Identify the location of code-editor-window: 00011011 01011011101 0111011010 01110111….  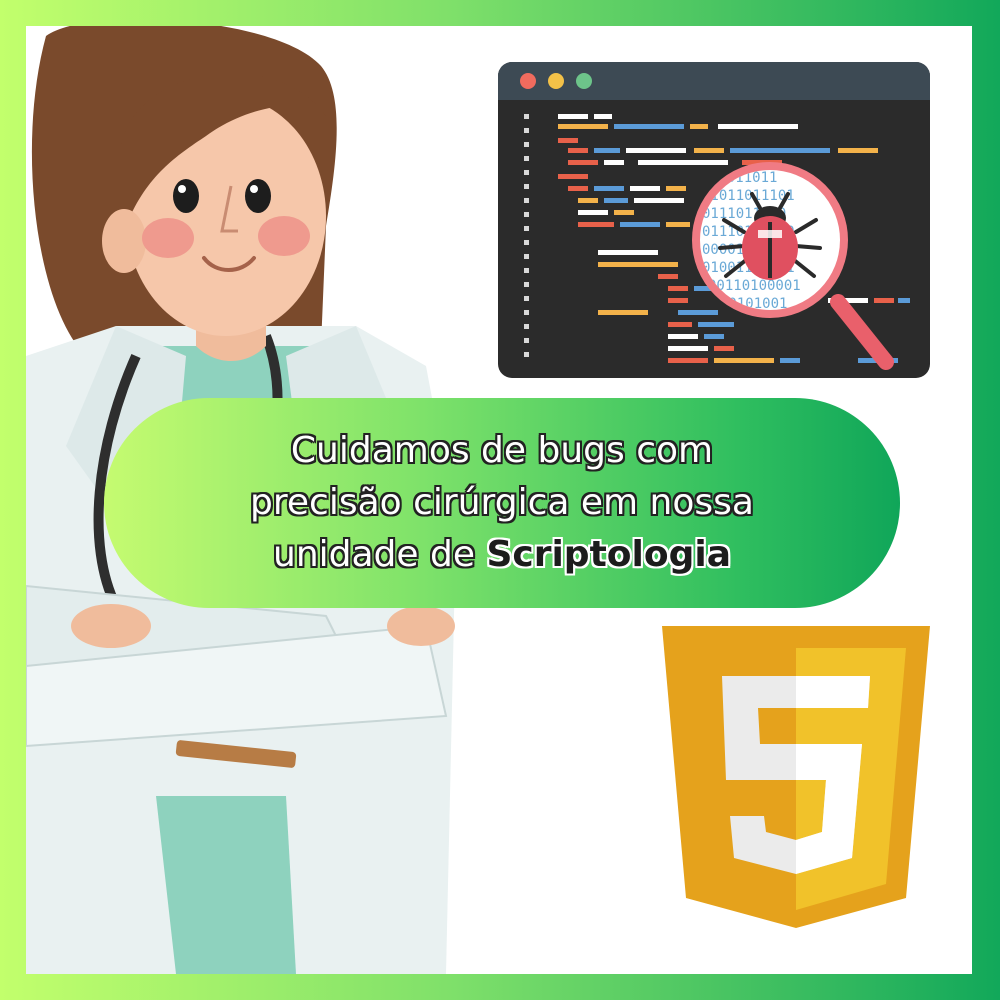
(714, 220).